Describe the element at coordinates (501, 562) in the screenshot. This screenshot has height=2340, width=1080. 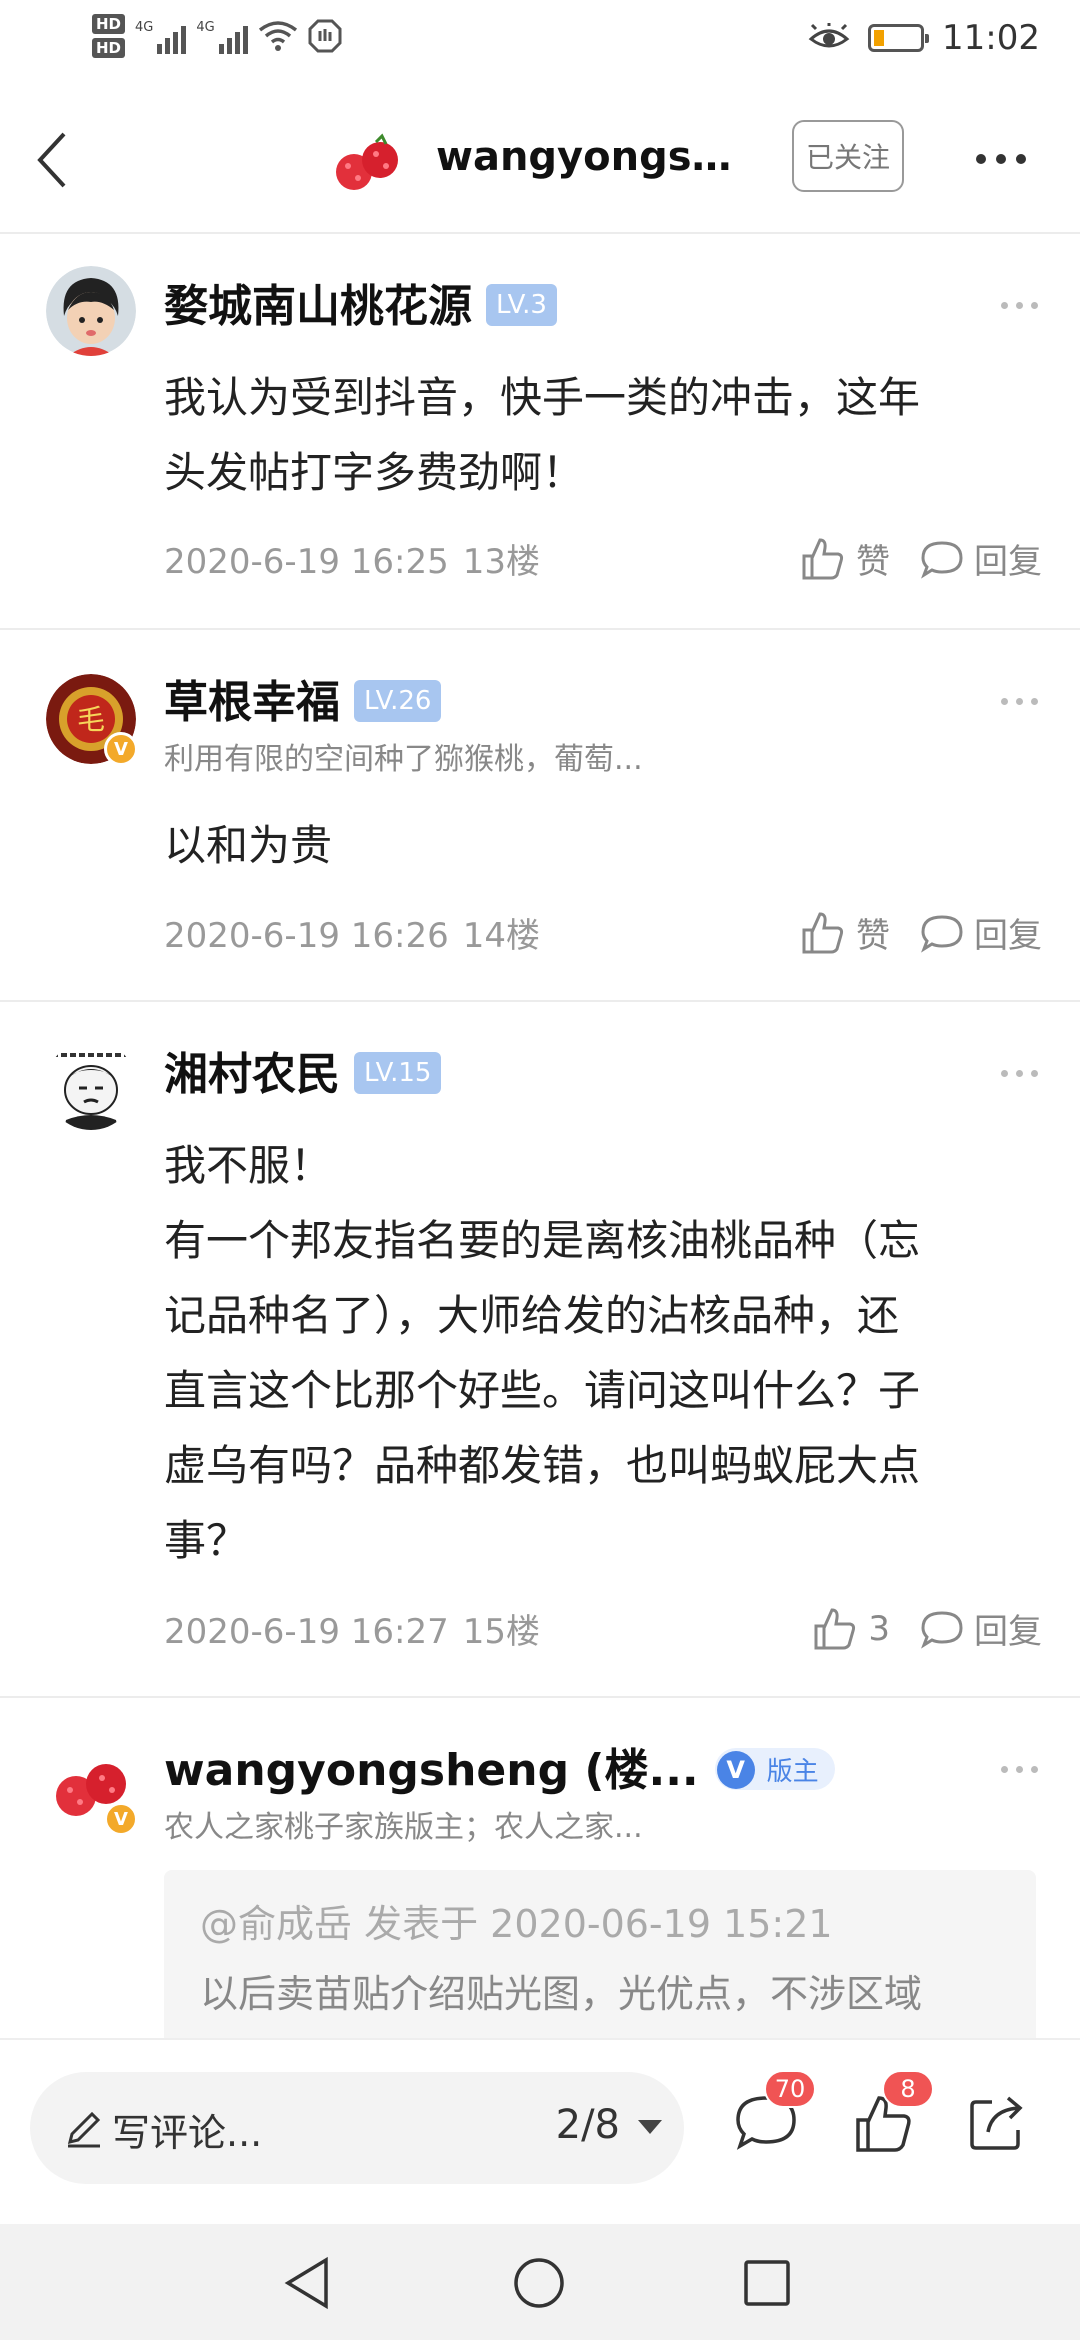
I see `floor-number: 13楼` at that location.